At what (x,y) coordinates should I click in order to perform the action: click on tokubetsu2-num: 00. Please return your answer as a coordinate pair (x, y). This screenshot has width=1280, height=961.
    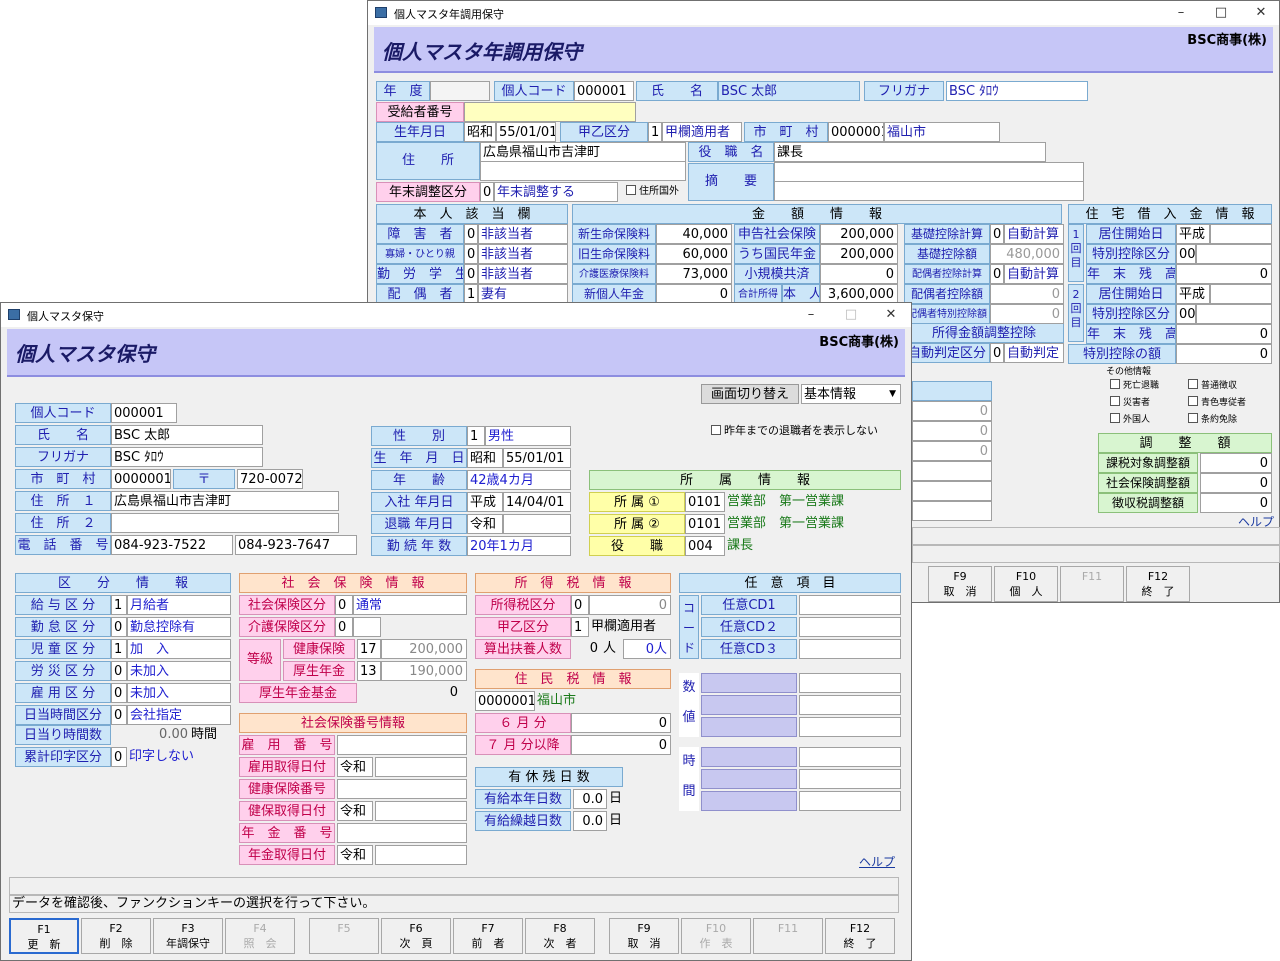
    Looking at the image, I should click on (1186, 314).